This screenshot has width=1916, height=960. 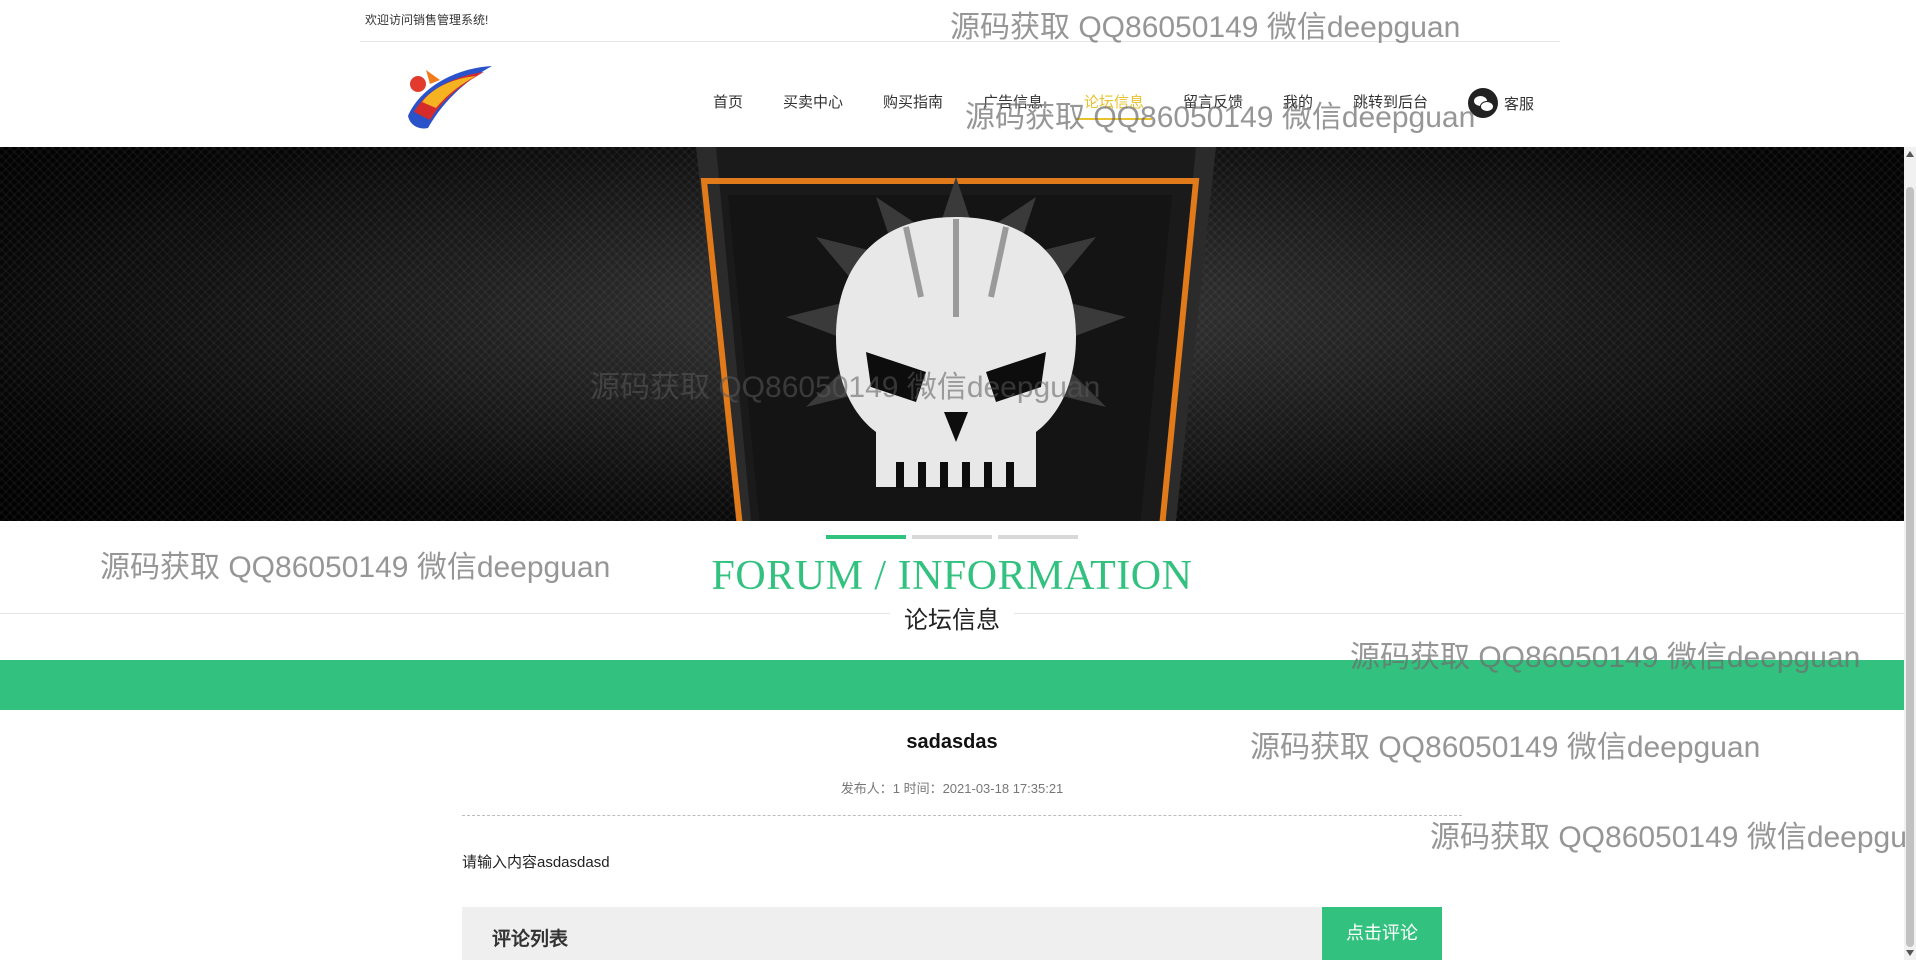 I want to click on scrollbar-thumb, so click(x=1910, y=567).